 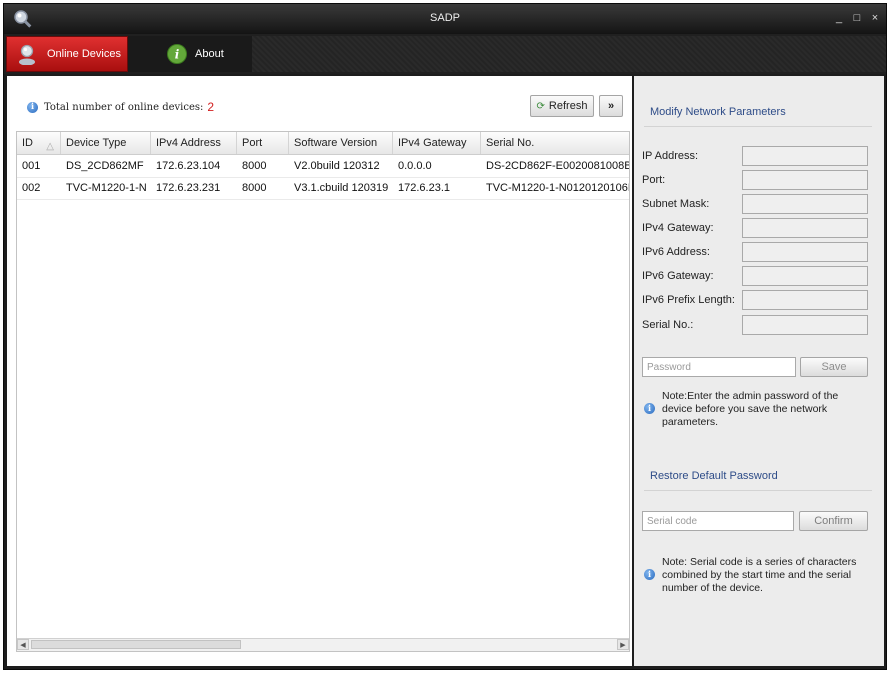 I want to click on cell-id: 002, so click(x=31, y=188).